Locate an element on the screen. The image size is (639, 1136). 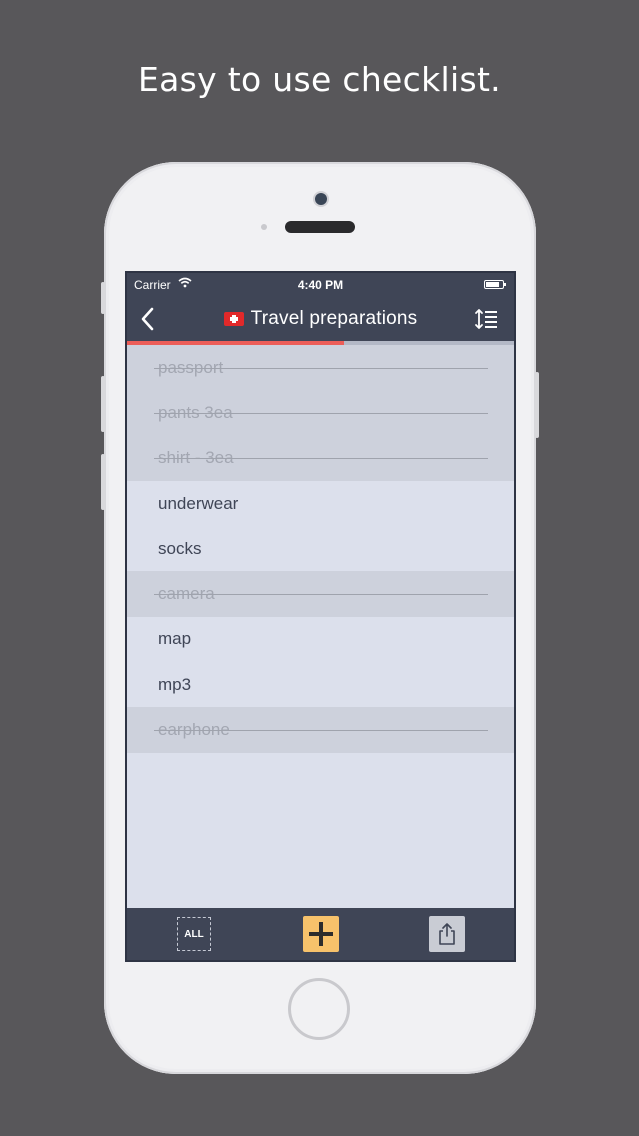
earpiece-speaker is located at coordinates (320, 227).